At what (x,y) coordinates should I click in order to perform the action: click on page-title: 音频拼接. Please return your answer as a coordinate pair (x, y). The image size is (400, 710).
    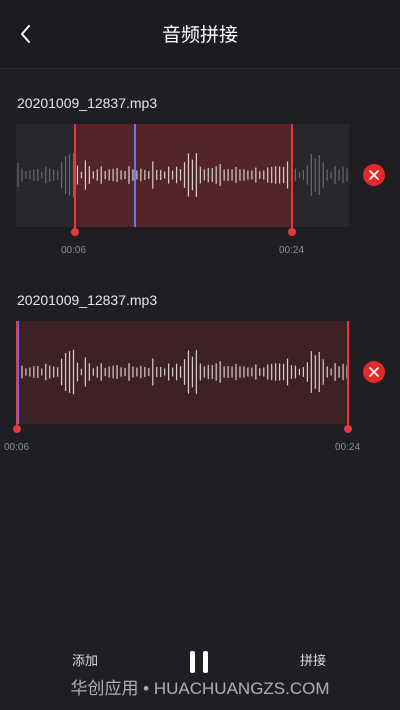
    Looking at the image, I should click on (199, 35).